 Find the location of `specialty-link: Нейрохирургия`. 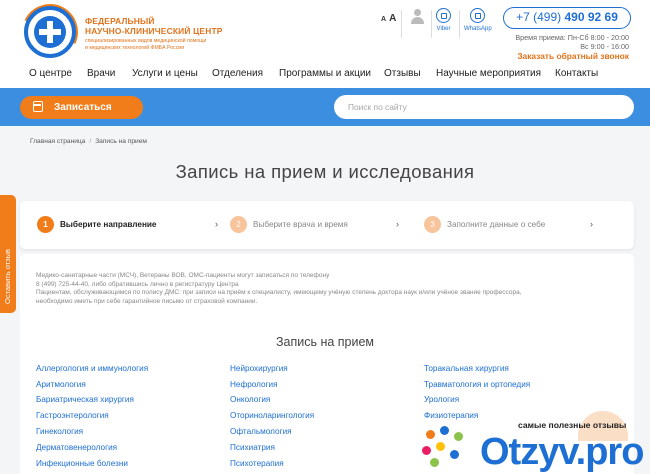

specialty-link: Нейрохирургия is located at coordinates (259, 368).